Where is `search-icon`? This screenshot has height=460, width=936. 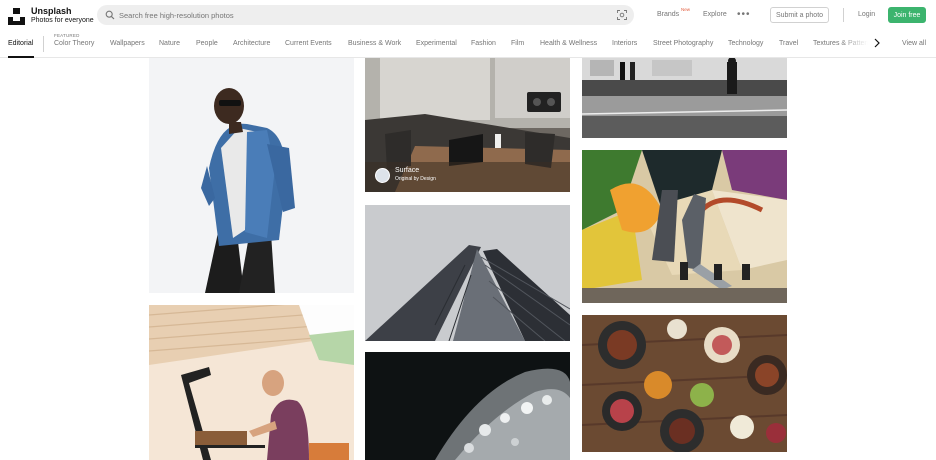
search-icon is located at coordinates (110, 15).